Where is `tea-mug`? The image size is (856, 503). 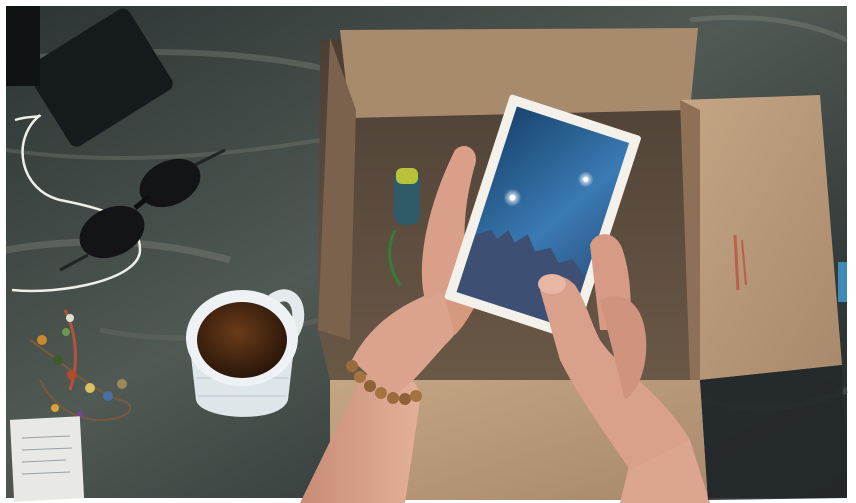 tea-mug is located at coordinates (245, 353).